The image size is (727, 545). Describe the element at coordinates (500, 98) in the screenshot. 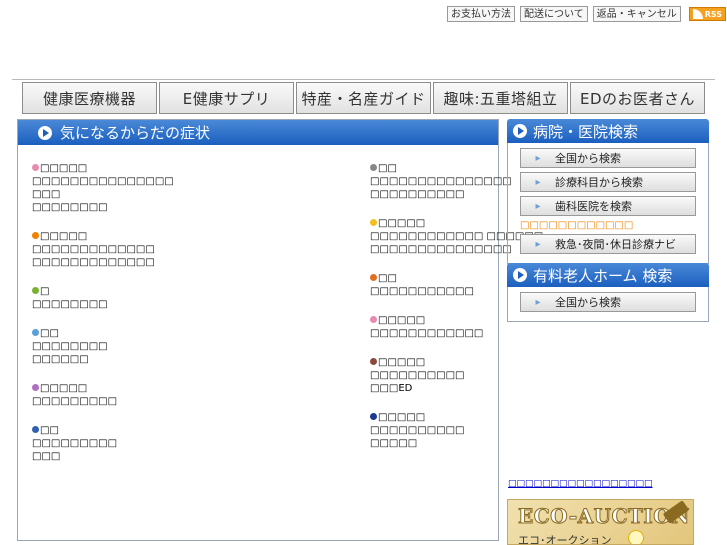

I see `nav-tab-pagoda-kit: 趣味:五重塔組立` at that location.